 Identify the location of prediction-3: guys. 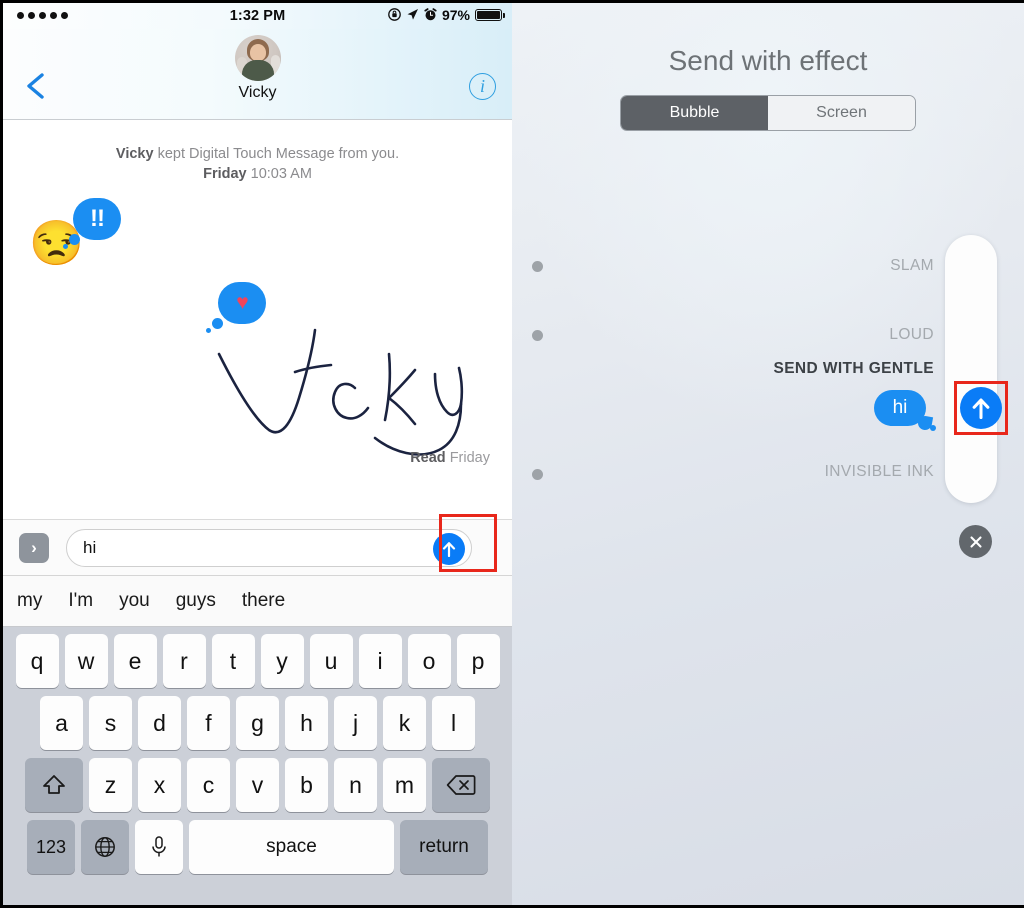
(196, 601).